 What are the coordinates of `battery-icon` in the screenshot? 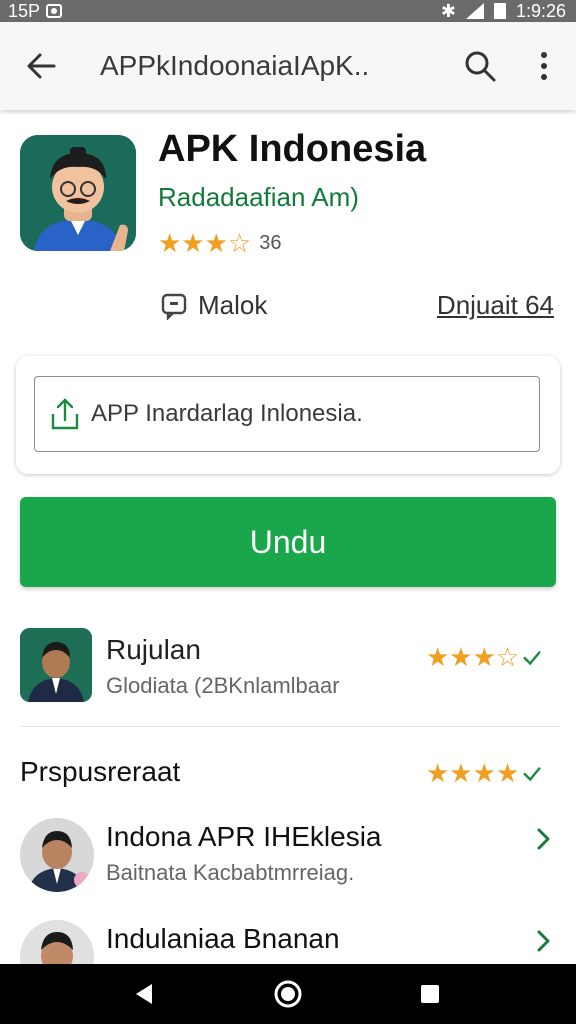 It's located at (499, 11).